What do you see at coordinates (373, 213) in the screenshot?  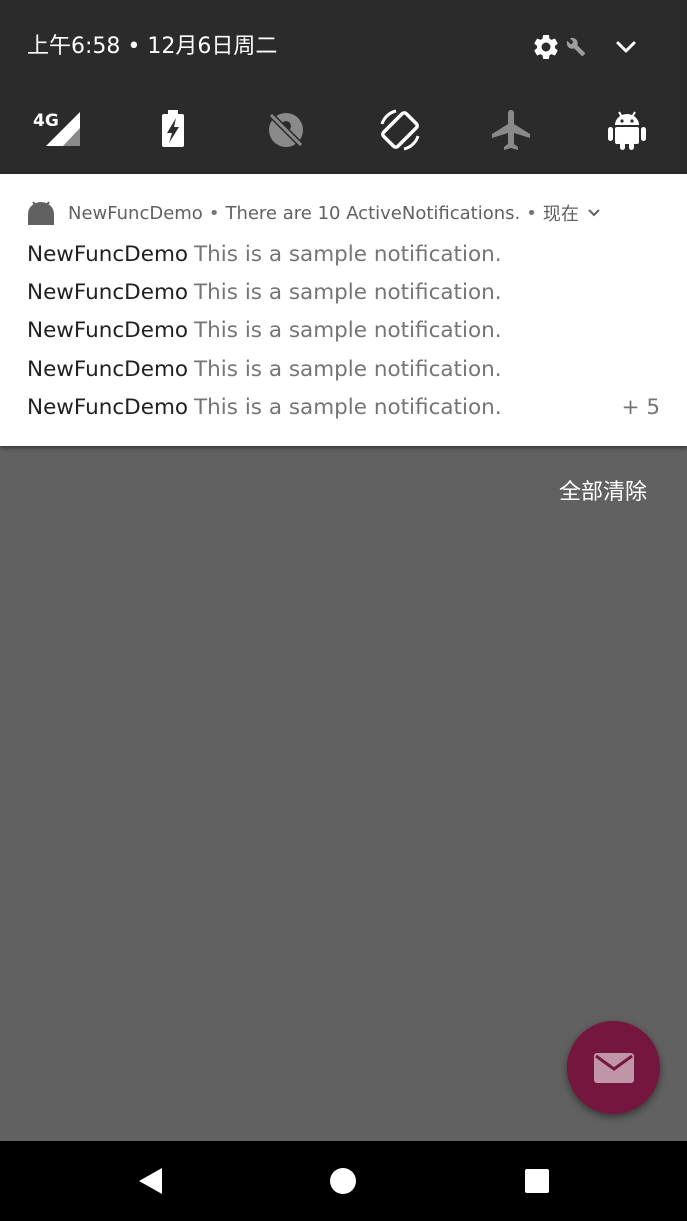 I see `notification-summary: There are 10 ActiveNotifications.` at bounding box center [373, 213].